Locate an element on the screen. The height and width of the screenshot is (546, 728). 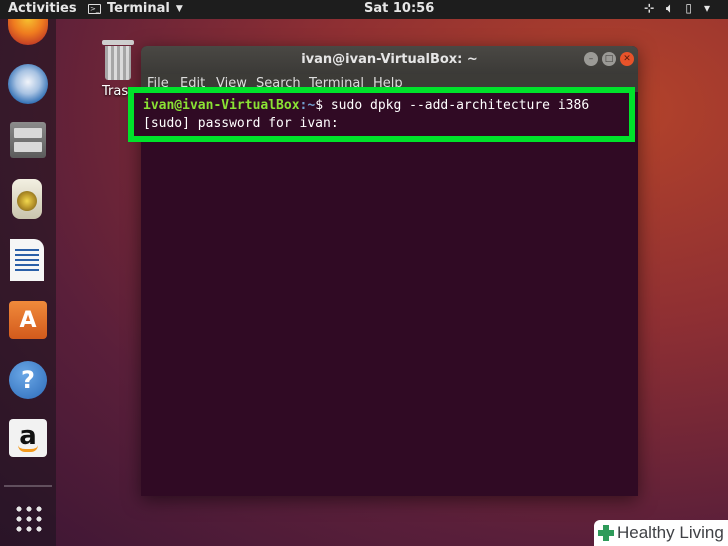
prompt-symbol: $ is located at coordinates (323, 105).